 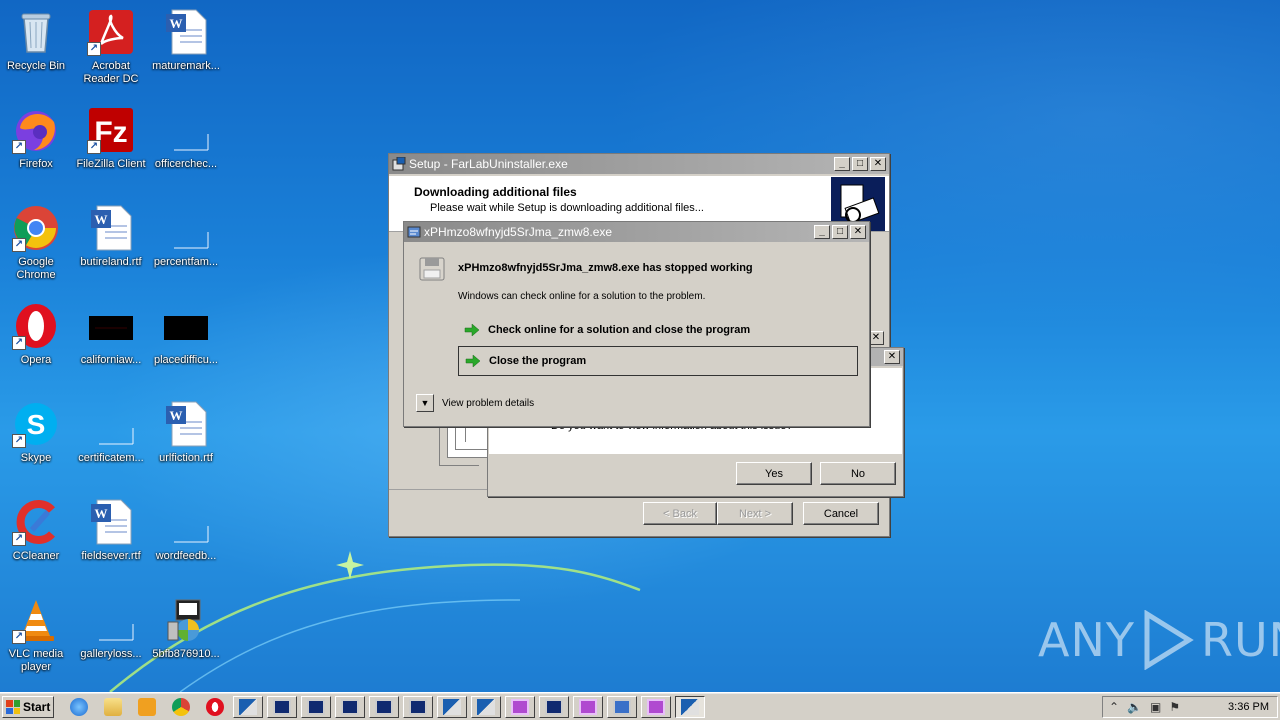 What do you see at coordinates (425, 403) in the screenshot?
I see `chevron-down-icon: ▼` at bounding box center [425, 403].